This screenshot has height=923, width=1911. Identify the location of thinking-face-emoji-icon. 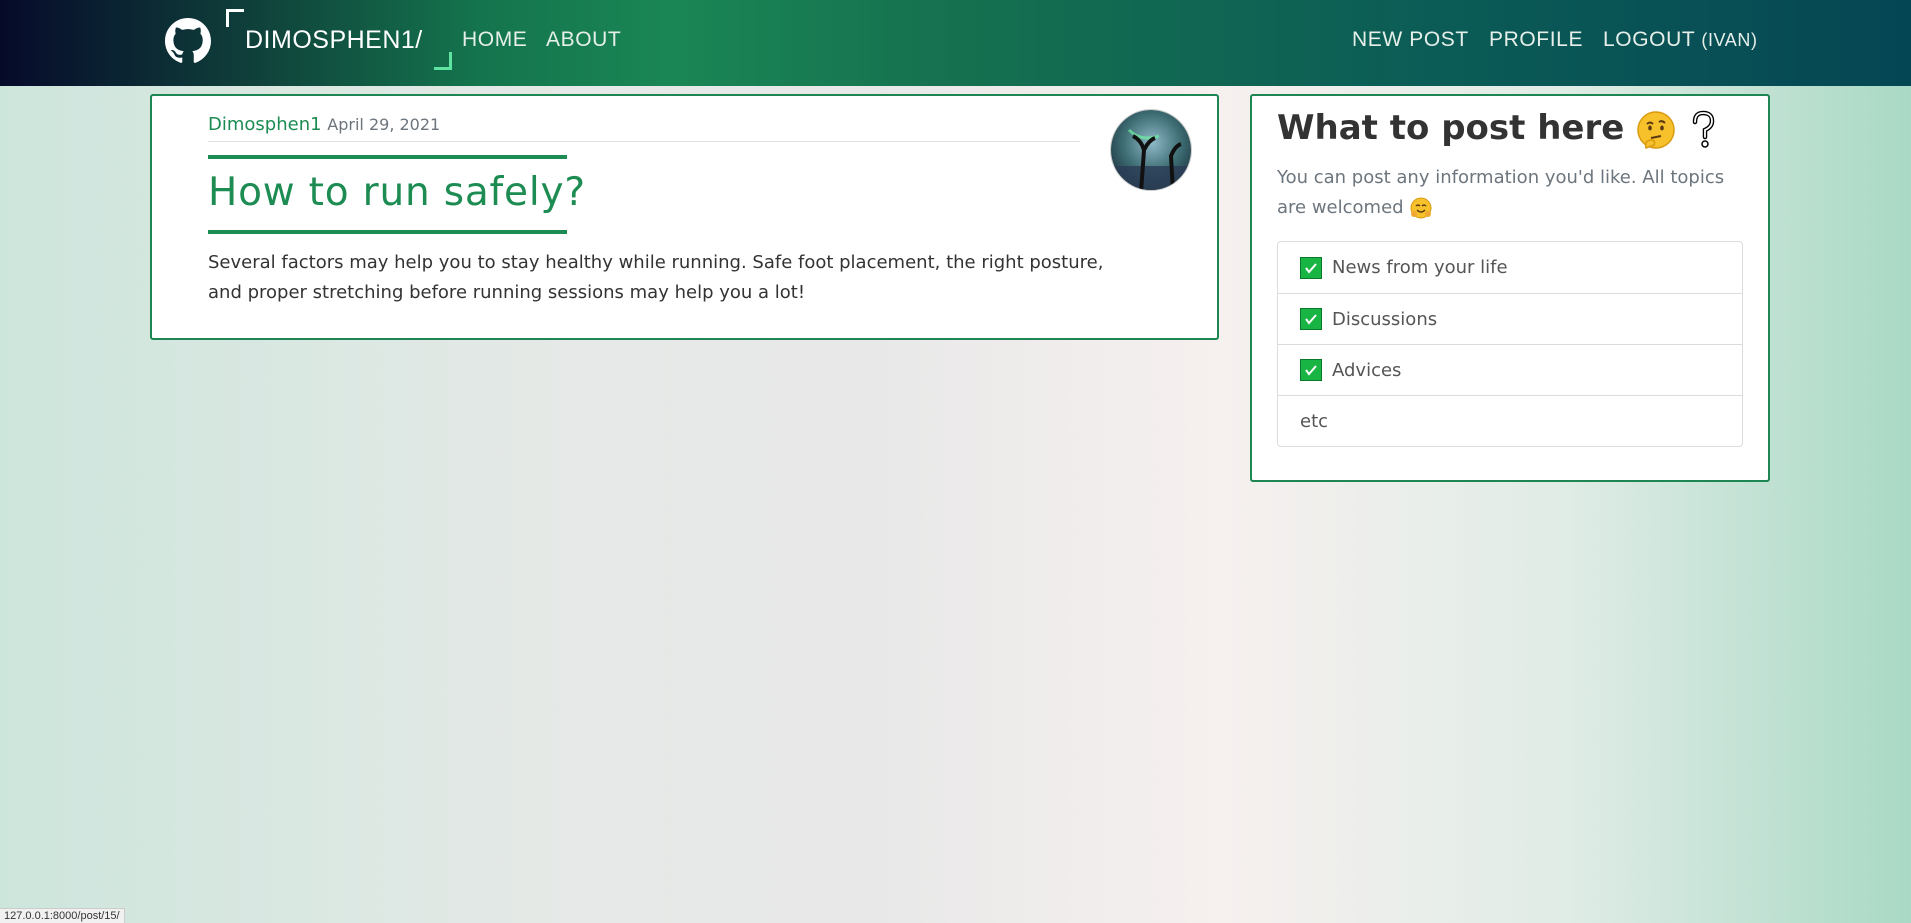
(1656, 129).